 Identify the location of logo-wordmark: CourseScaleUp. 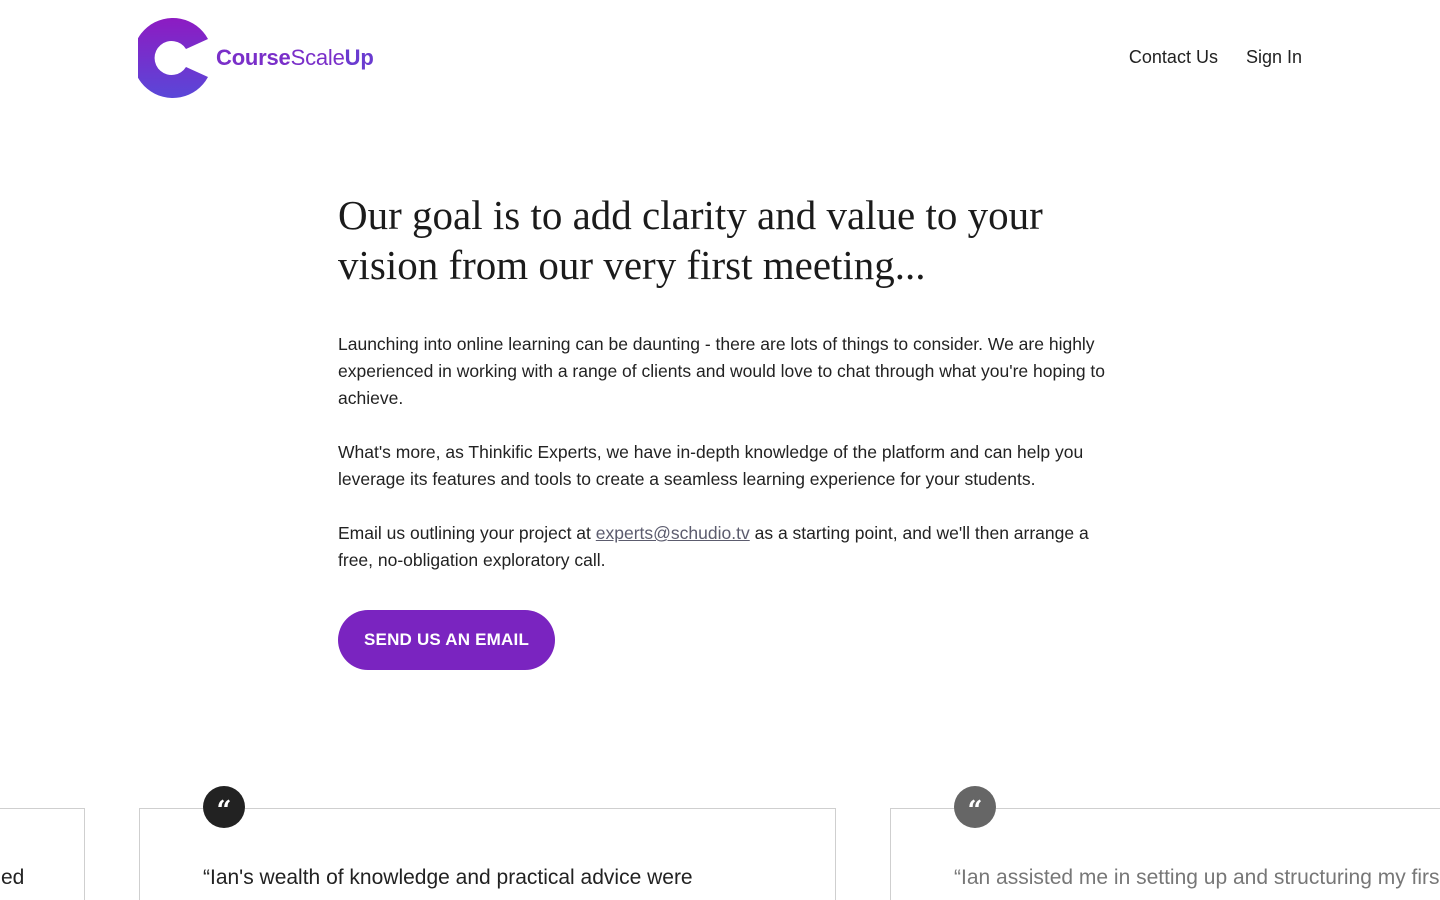
(295, 58).